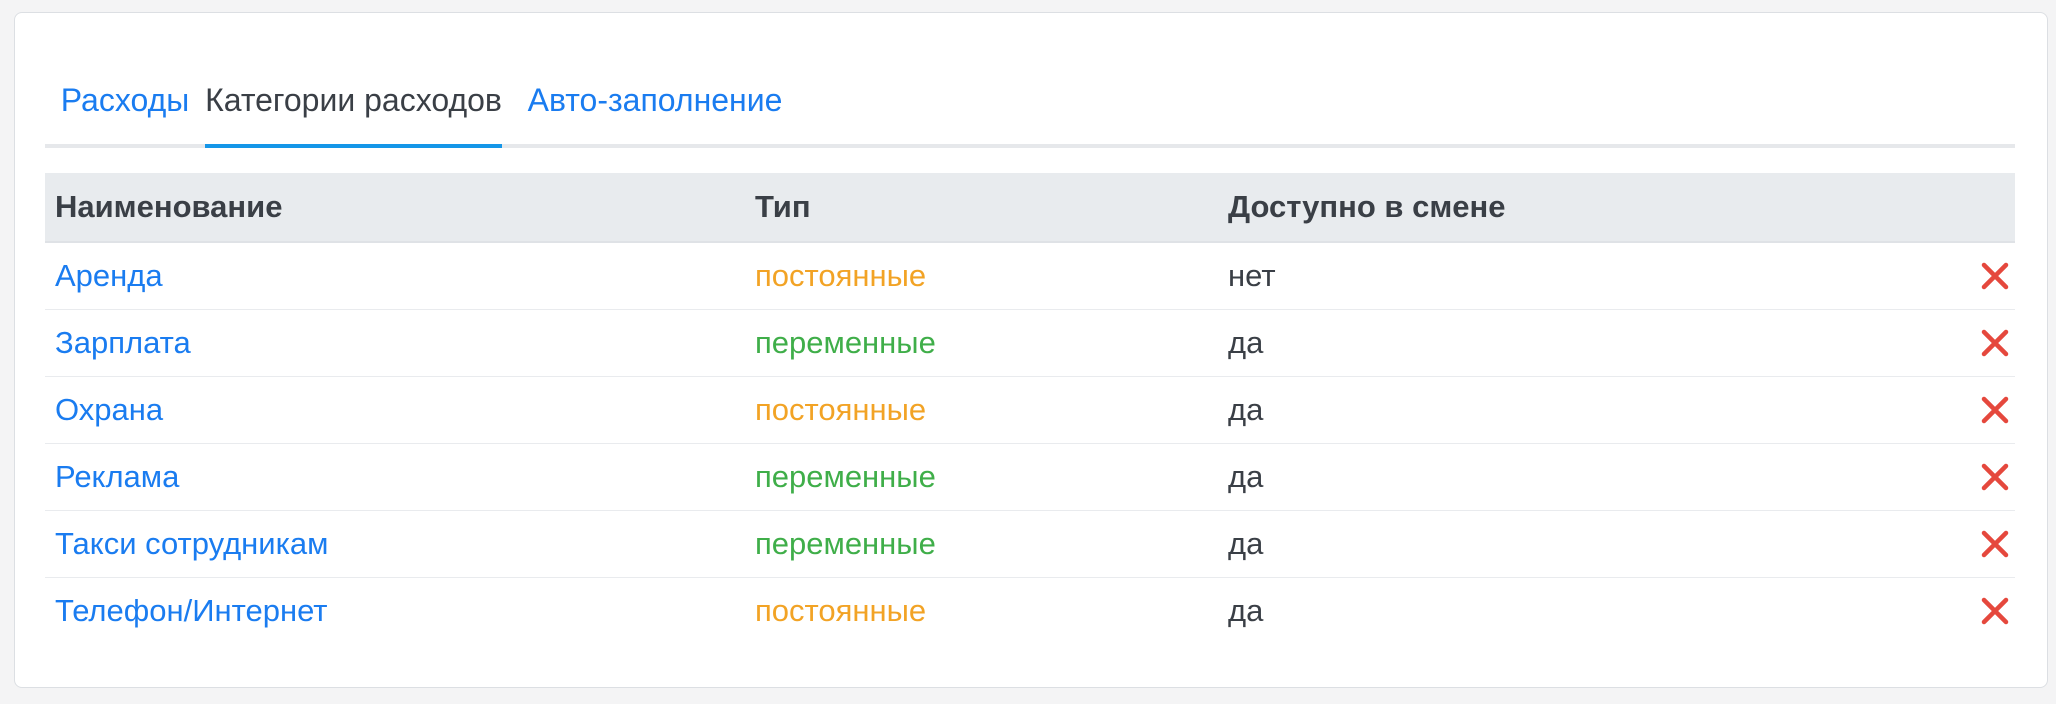  I want to click on table-row: Телефон/Интернет постоянные да, so click(1030, 611).